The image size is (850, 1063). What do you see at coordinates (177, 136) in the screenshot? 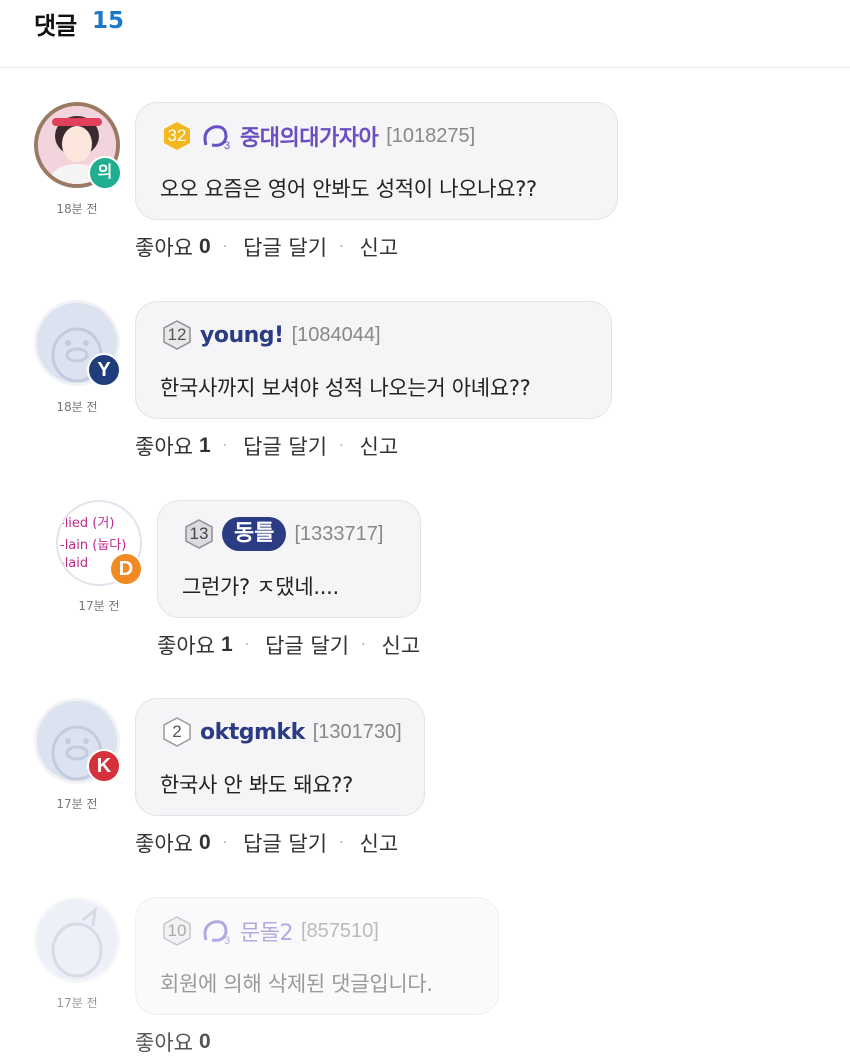
I see `level-badge: 32` at bounding box center [177, 136].